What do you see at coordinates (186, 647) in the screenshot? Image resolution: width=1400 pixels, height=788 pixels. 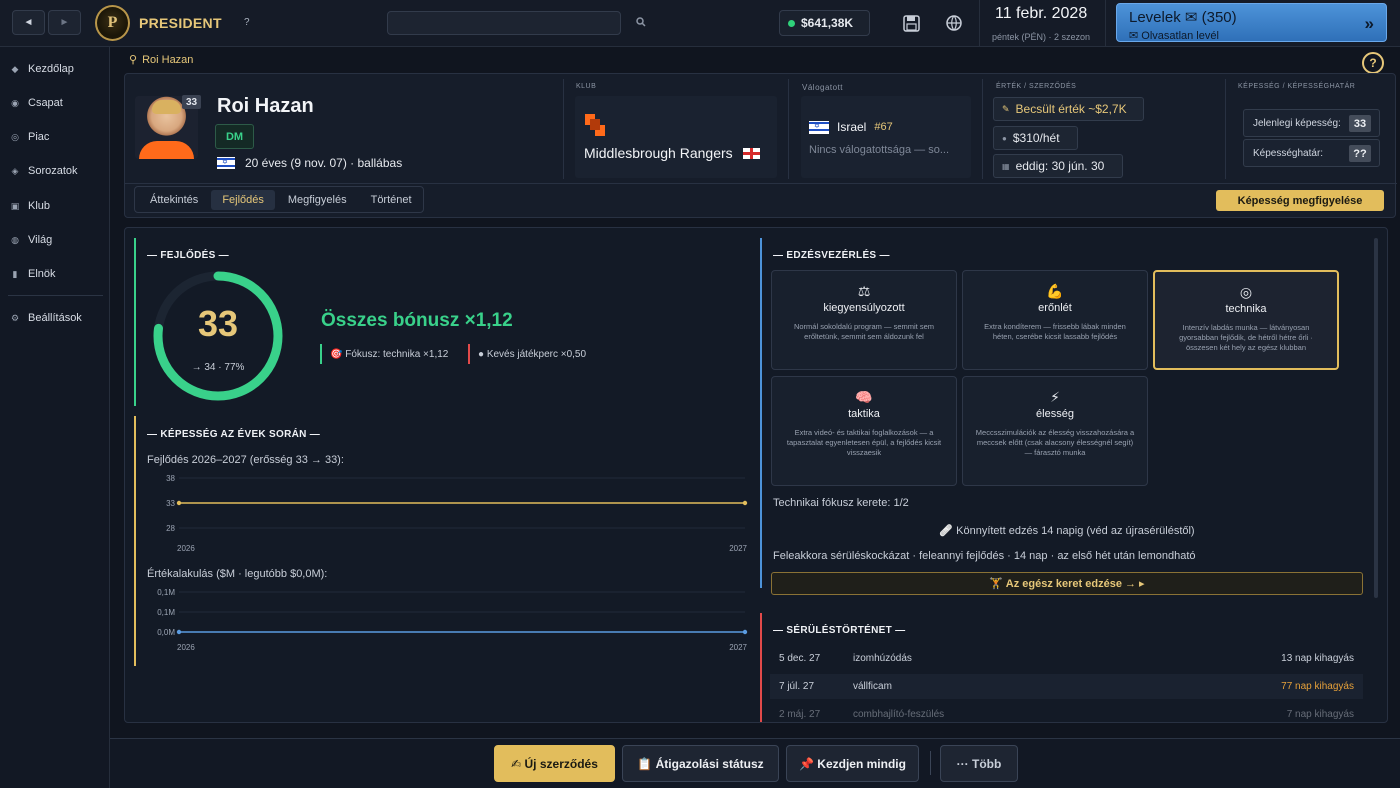 I see `x-tick-label: 2026` at bounding box center [186, 647].